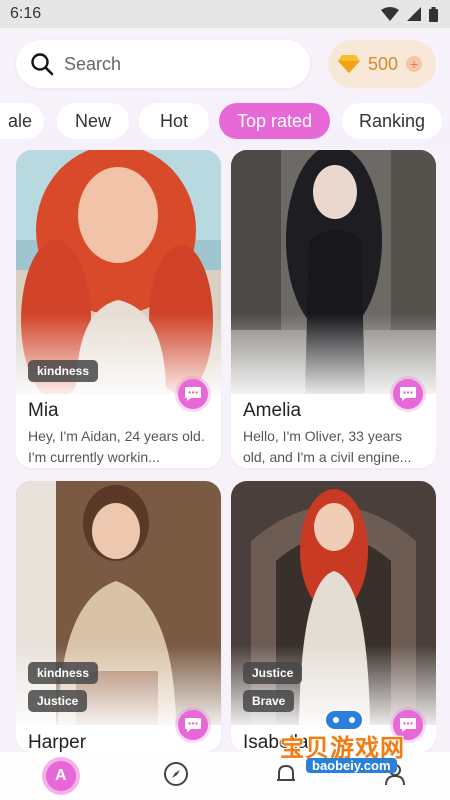  I want to click on user-icon, so click(395, 774).